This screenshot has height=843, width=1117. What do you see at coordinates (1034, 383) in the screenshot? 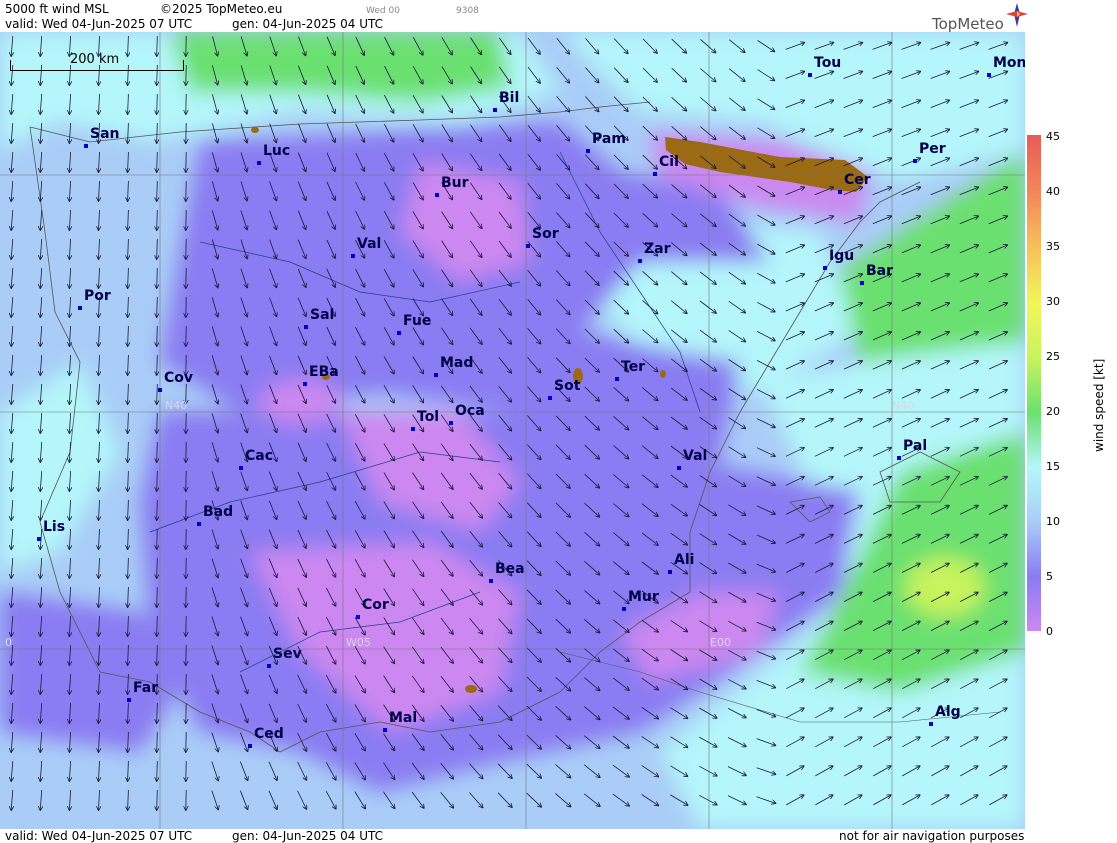
I see `wind-speed-colorbar` at bounding box center [1034, 383].